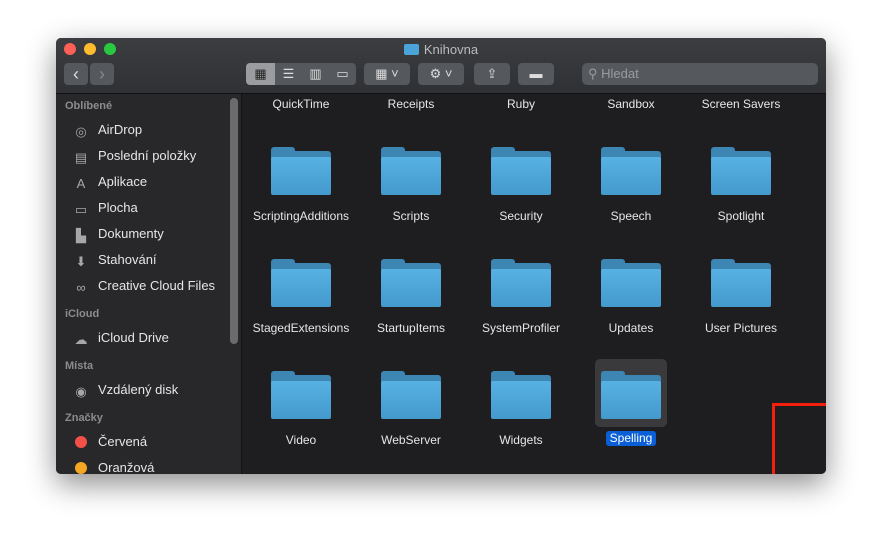 Image resolution: width=882 pixels, height=549 pixels. Describe the element at coordinates (138, 389) in the screenshot. I see `sidebar-item-label: Vzdálený disk` at that location.